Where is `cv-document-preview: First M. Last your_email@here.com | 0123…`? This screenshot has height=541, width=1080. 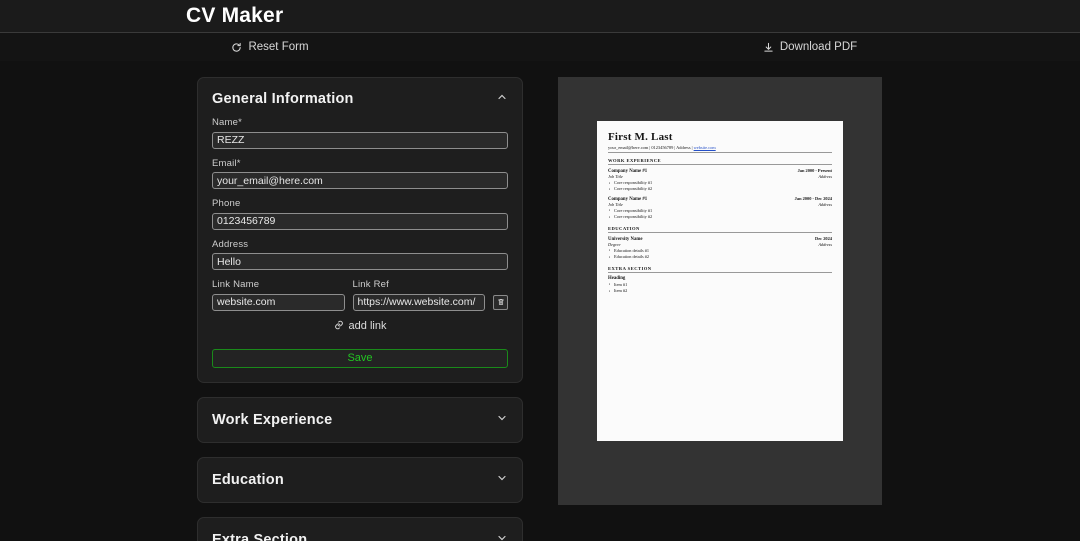
cv-document-preview: First M. Last your_email@here.com | 0123… is located at coordinates (720, 281).